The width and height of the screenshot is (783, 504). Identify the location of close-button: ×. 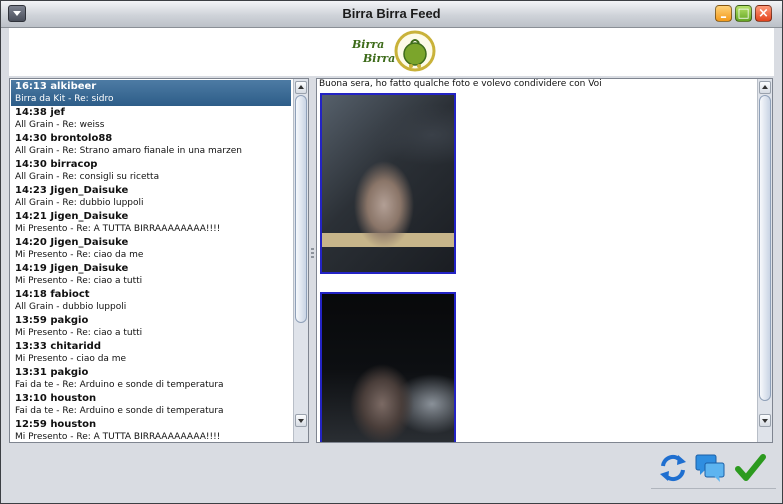
(763, 13).